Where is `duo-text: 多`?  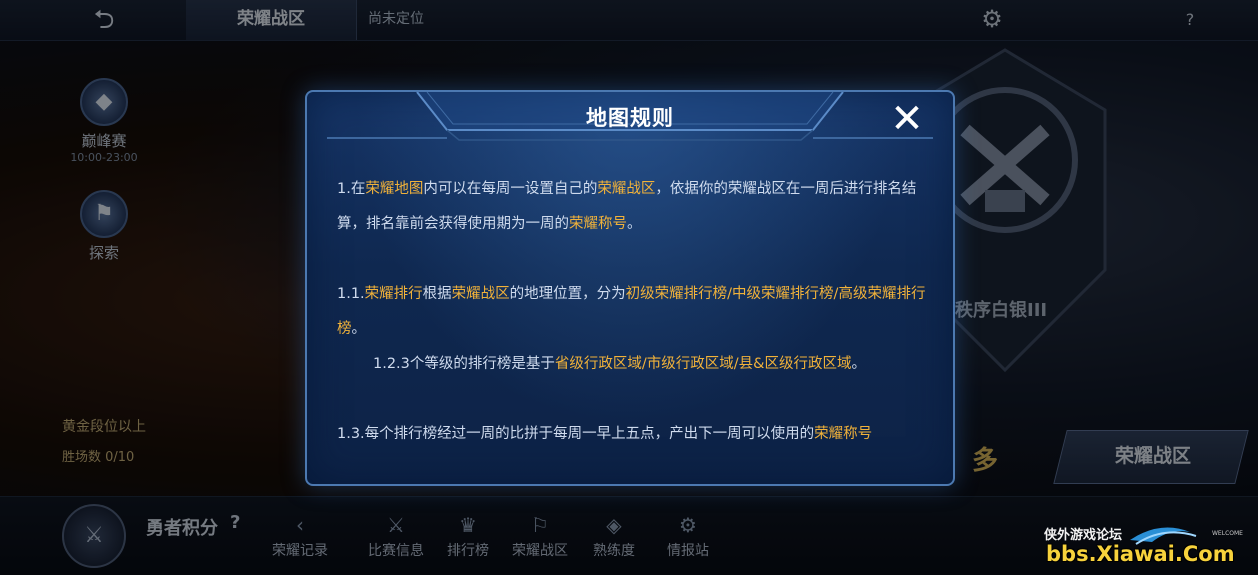 duo-text: 多 is located at coordinates (985, 461).